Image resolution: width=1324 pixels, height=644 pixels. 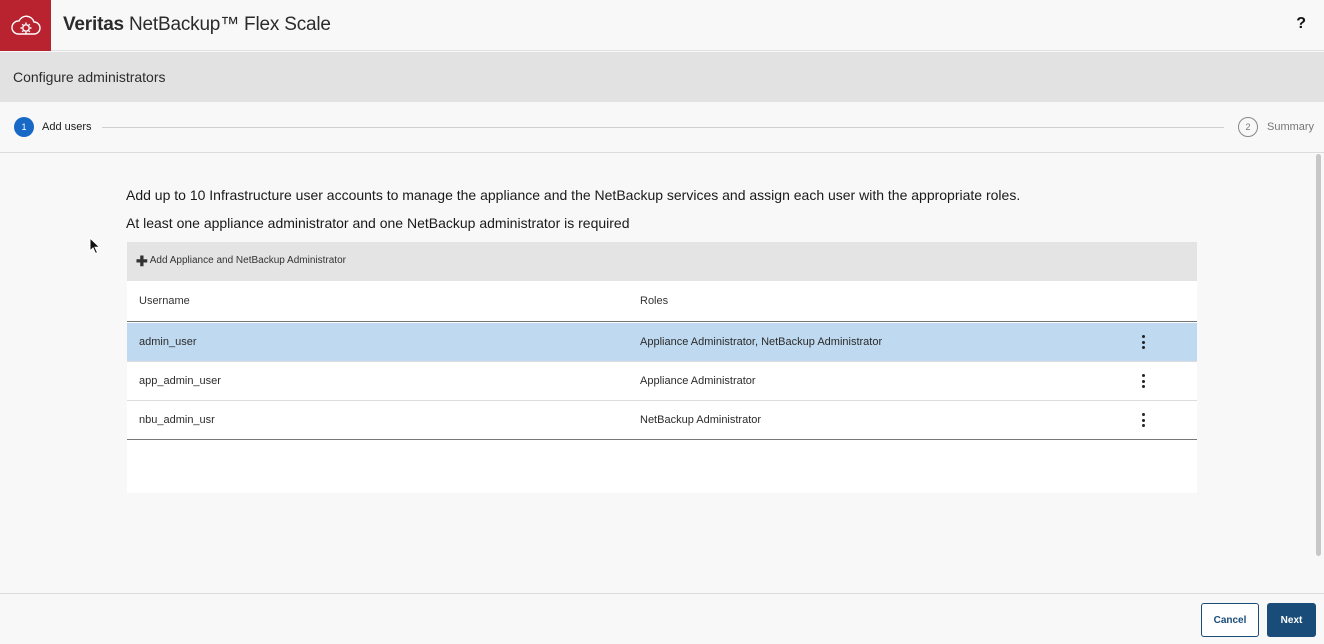 I want to click on page-header: Configure administrators, so click(x=662, y=77).